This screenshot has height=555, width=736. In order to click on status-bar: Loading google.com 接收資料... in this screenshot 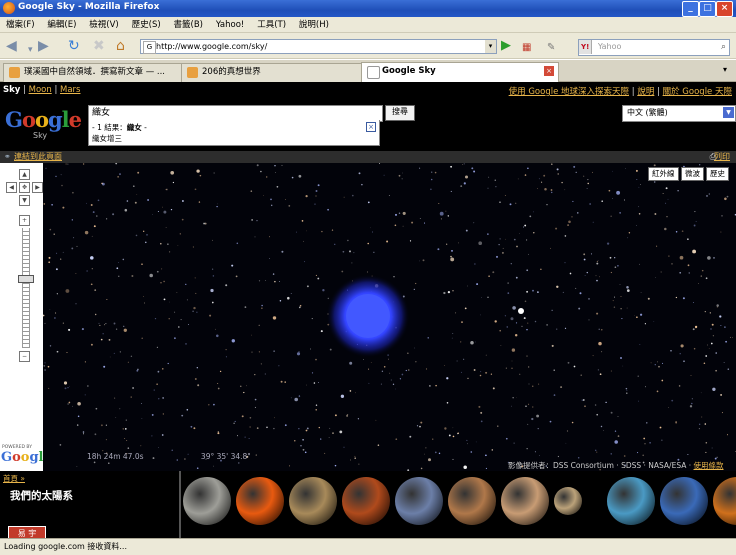, I will do `click(368, 546)`.